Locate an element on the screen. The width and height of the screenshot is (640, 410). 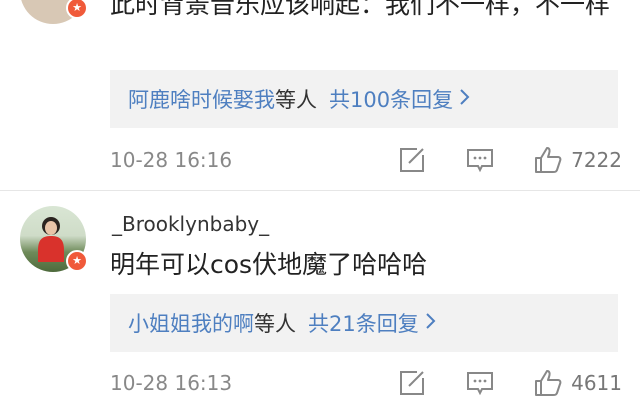
comment-time: 10-28 16:16 is located at coordinates (171, 160).